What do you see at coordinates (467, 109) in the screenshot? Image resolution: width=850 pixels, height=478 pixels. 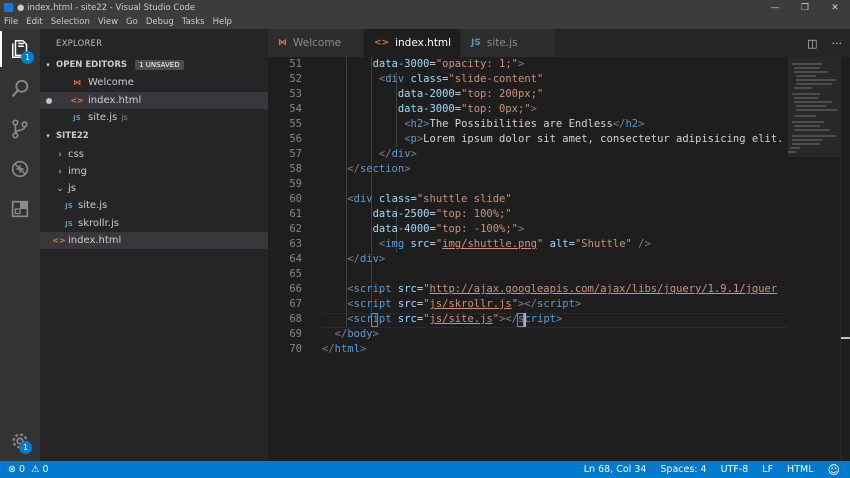 I see `code-line-54: data-3000="top: 0px;">` at bounding box center [467, 109].